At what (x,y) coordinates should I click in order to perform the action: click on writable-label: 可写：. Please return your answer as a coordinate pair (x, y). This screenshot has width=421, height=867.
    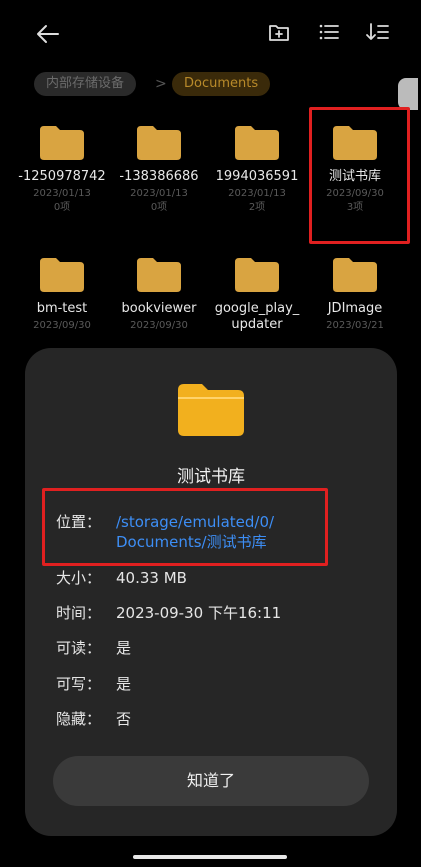
    Looking at the image, I should click on (79, 684).